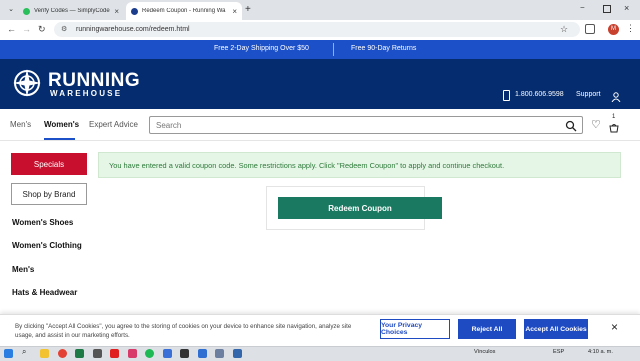 This screenshot has height=361, width=640. What do you see at coordinates (320, 140) in the screenshot?
I see `nav-divider` at bounding box center [320, 140].